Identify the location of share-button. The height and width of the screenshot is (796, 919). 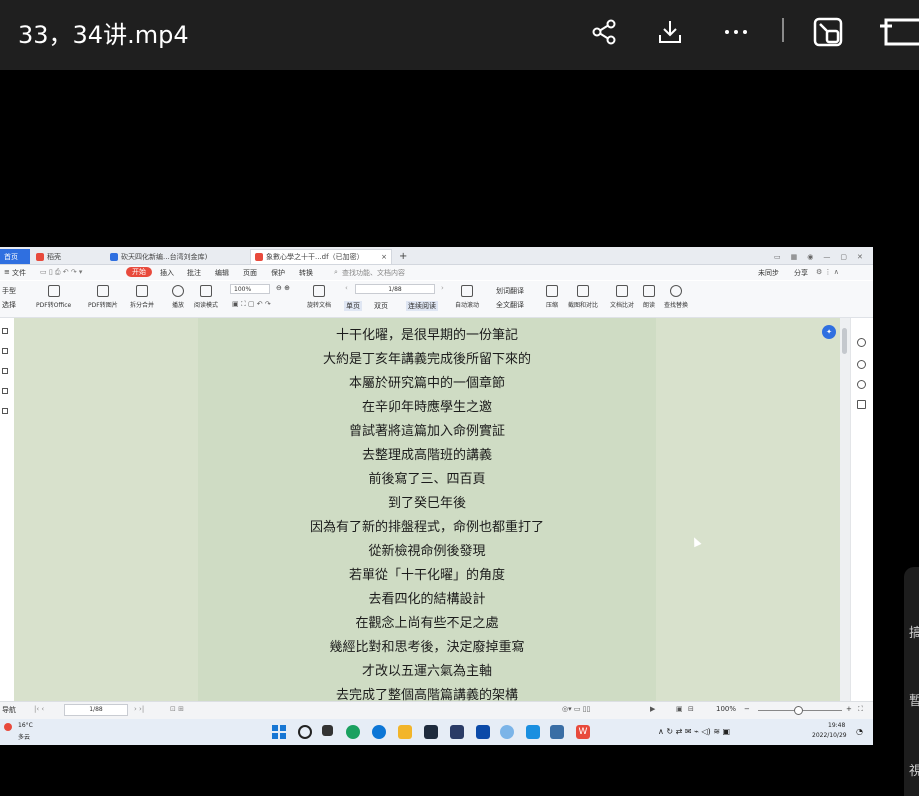
(604, 32).